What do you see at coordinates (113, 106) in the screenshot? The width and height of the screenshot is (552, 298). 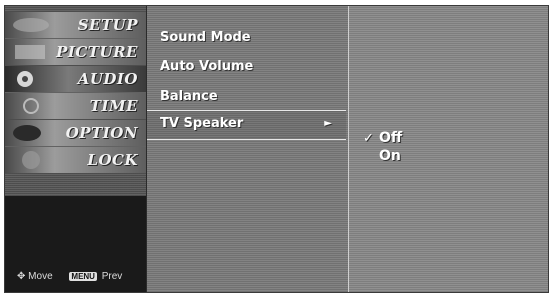 I see `tab-label: TIME` at bounding box center [113, 106].